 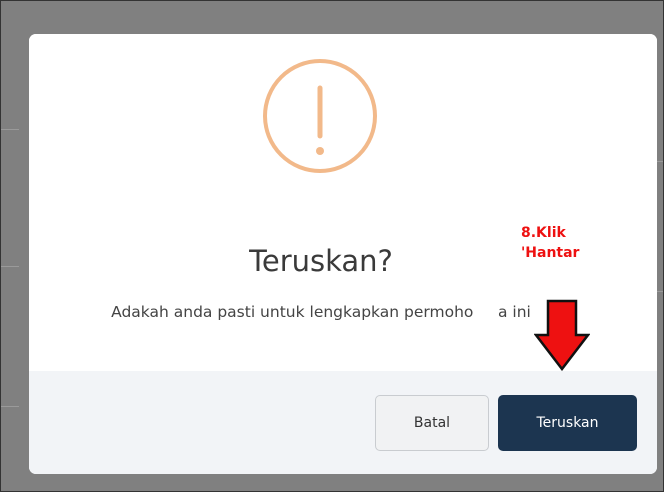 I want to click on exclamation-circle-icon, so click(x=320, y=116).